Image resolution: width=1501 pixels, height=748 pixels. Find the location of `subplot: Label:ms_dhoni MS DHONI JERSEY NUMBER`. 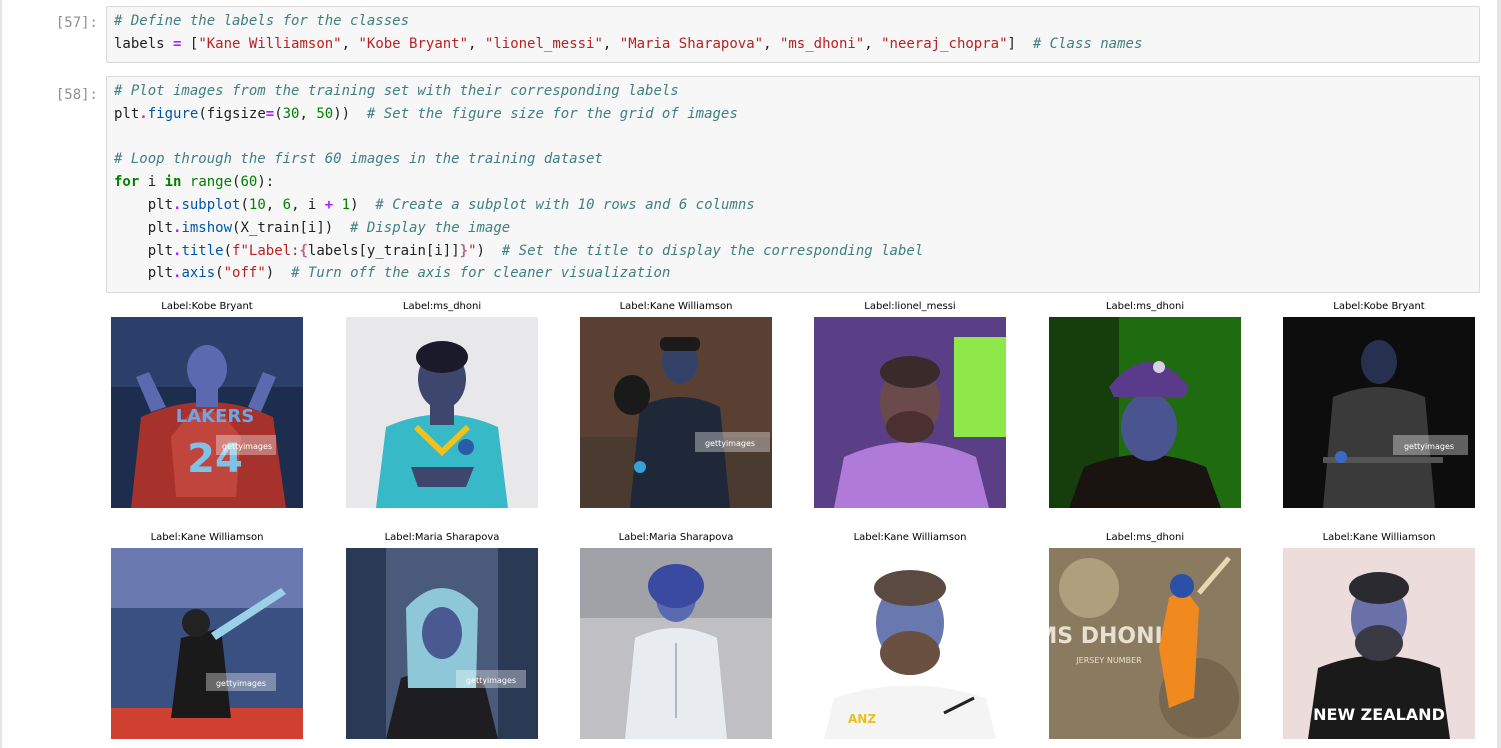

subplot: Label:ms_dhoni MS DHONI JERSEY NUMBER is located at coordinates (1145, 636).